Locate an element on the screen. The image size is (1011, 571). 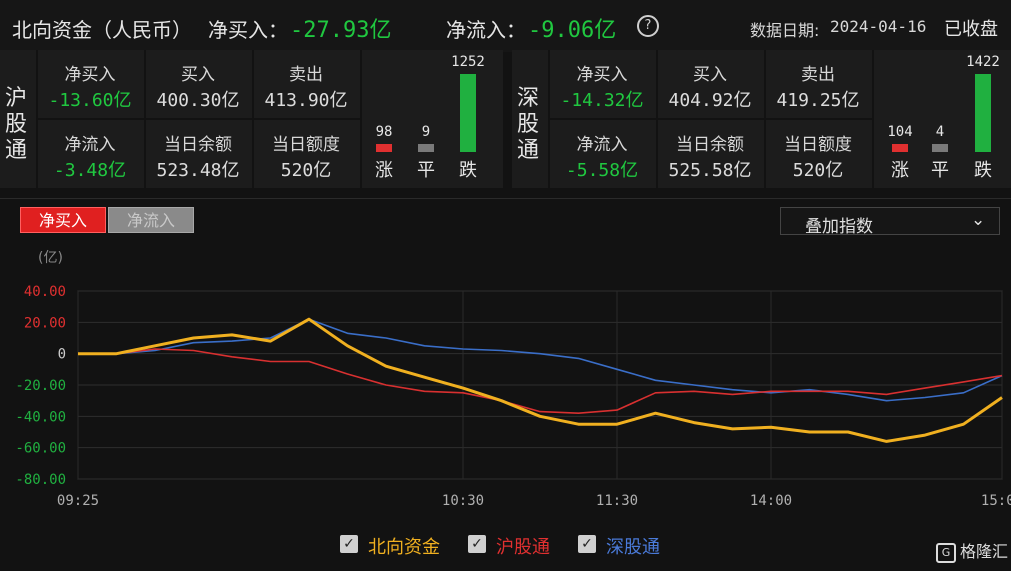
y-tick-label: 0 is located at coordinates (62, 355).